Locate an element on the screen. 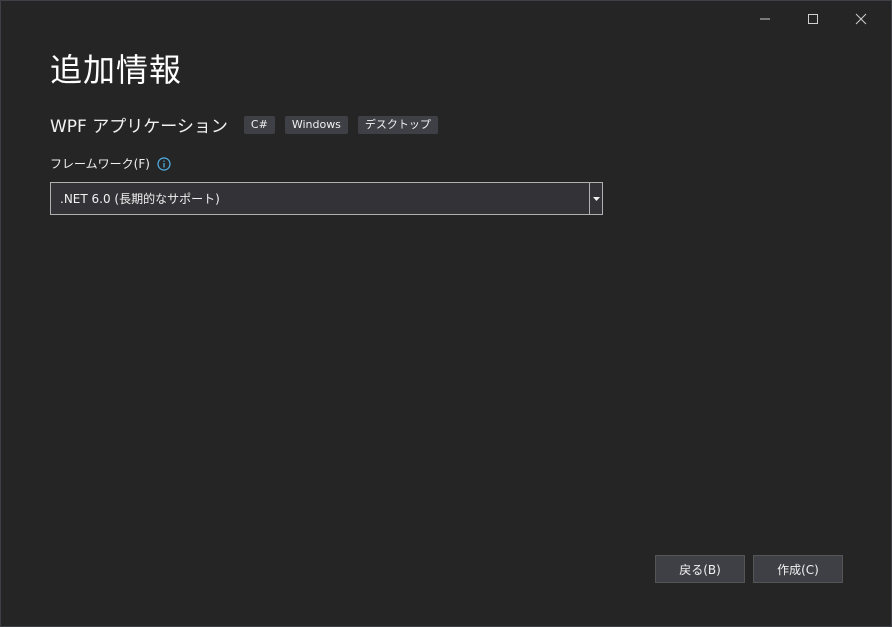 This screenshot has height=627, width=892. minimize-button is located at coordinates (765, 19).